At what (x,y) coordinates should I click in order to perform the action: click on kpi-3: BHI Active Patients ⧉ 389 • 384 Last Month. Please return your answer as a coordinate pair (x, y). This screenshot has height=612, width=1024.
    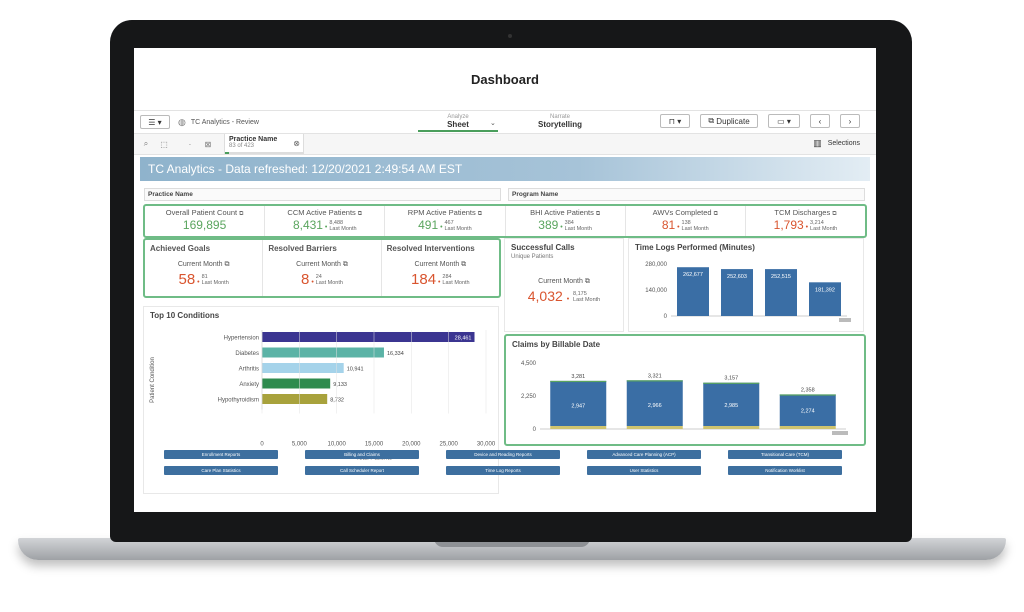
    Looking at the image, I should click on (566, 221).